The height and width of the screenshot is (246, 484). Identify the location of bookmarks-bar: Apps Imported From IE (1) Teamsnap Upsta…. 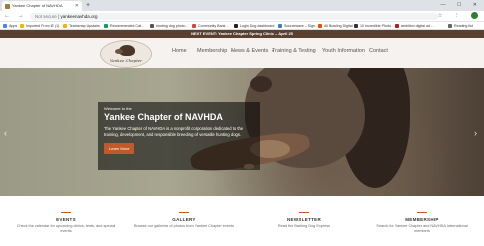
(242, 26).